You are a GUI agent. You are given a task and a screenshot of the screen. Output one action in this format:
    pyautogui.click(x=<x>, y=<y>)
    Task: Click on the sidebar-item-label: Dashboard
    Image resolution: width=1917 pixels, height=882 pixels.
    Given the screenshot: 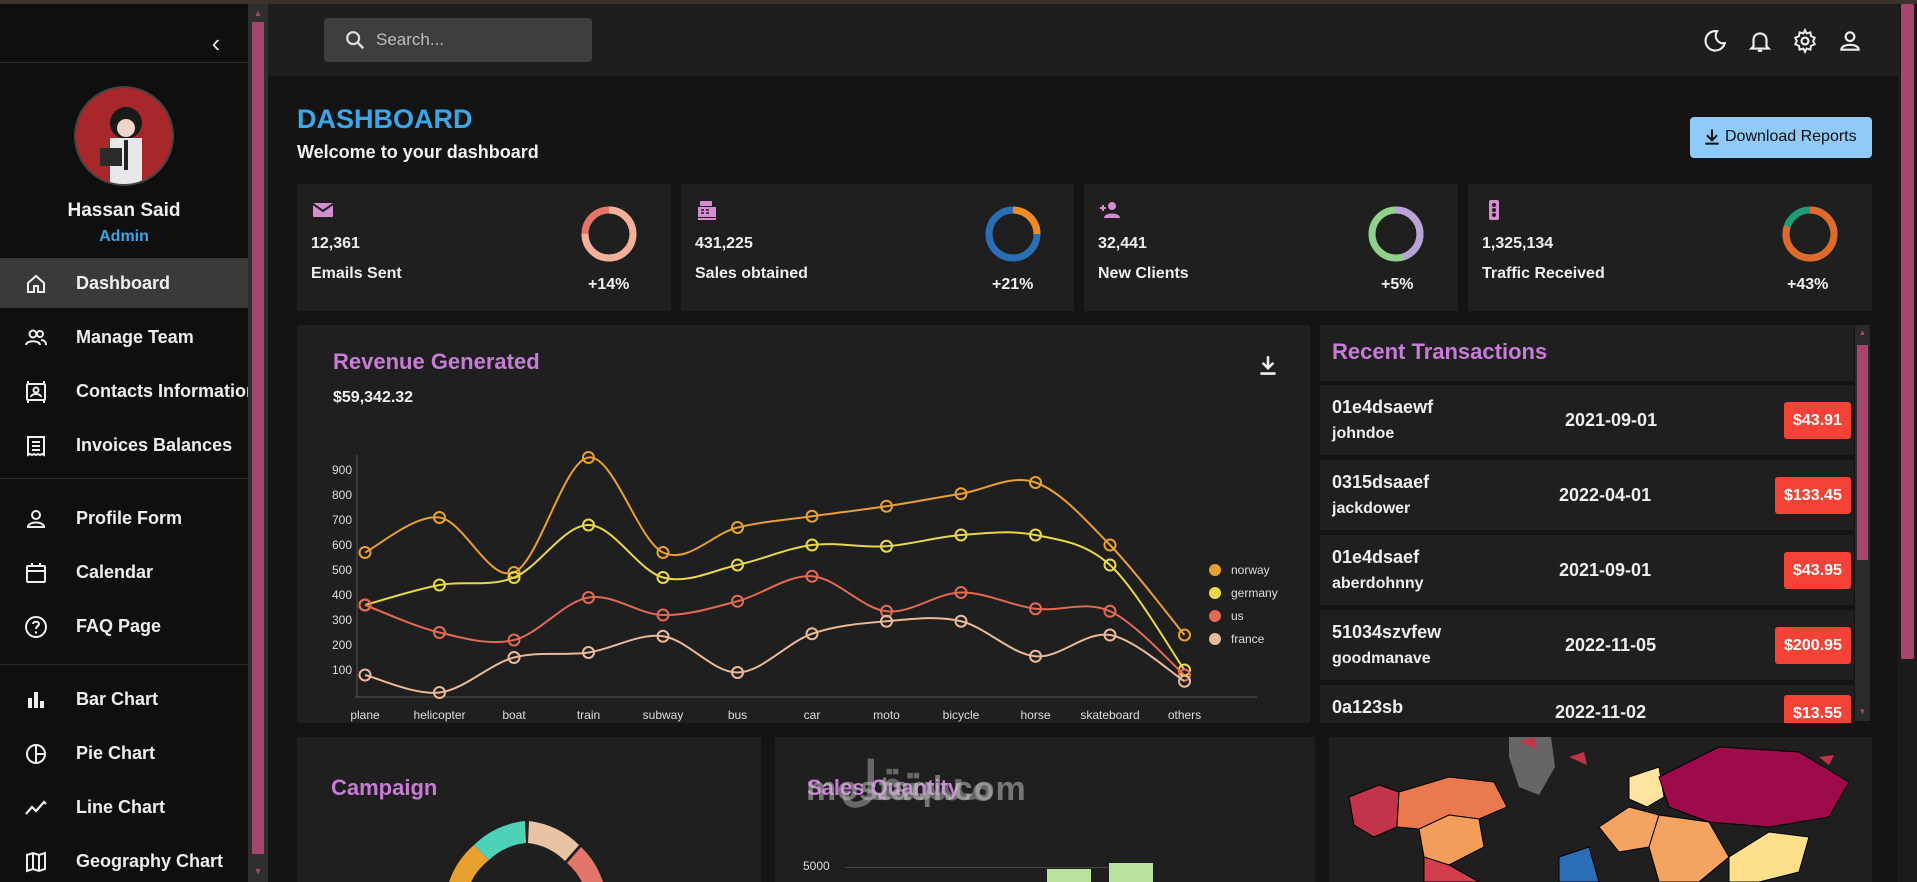 What is the action you would take?
    pyautogui.click(x=123, y=282)
    